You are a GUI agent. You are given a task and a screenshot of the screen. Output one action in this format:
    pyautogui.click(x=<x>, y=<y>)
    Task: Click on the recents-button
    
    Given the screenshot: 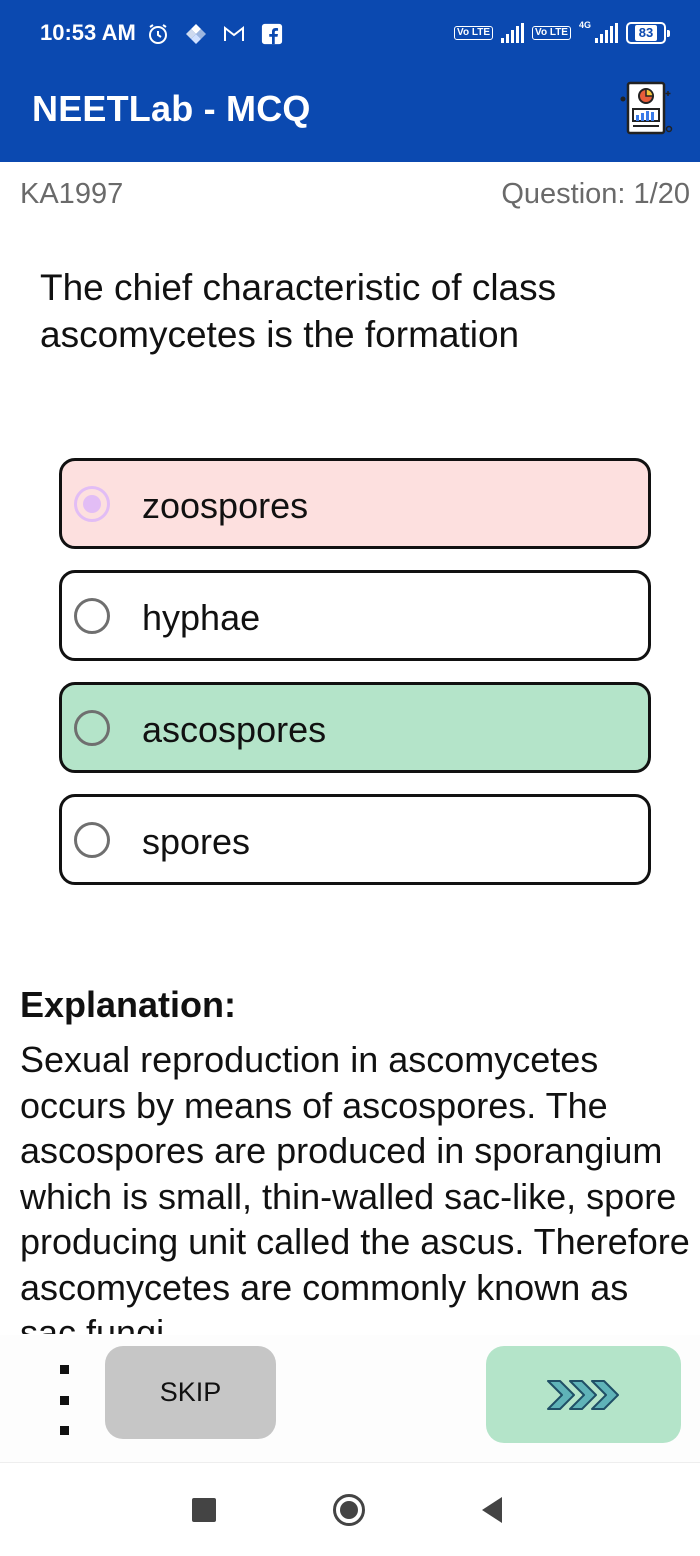 What is the action you would take?
    pyautogui.click(x=204, y=1510)
    